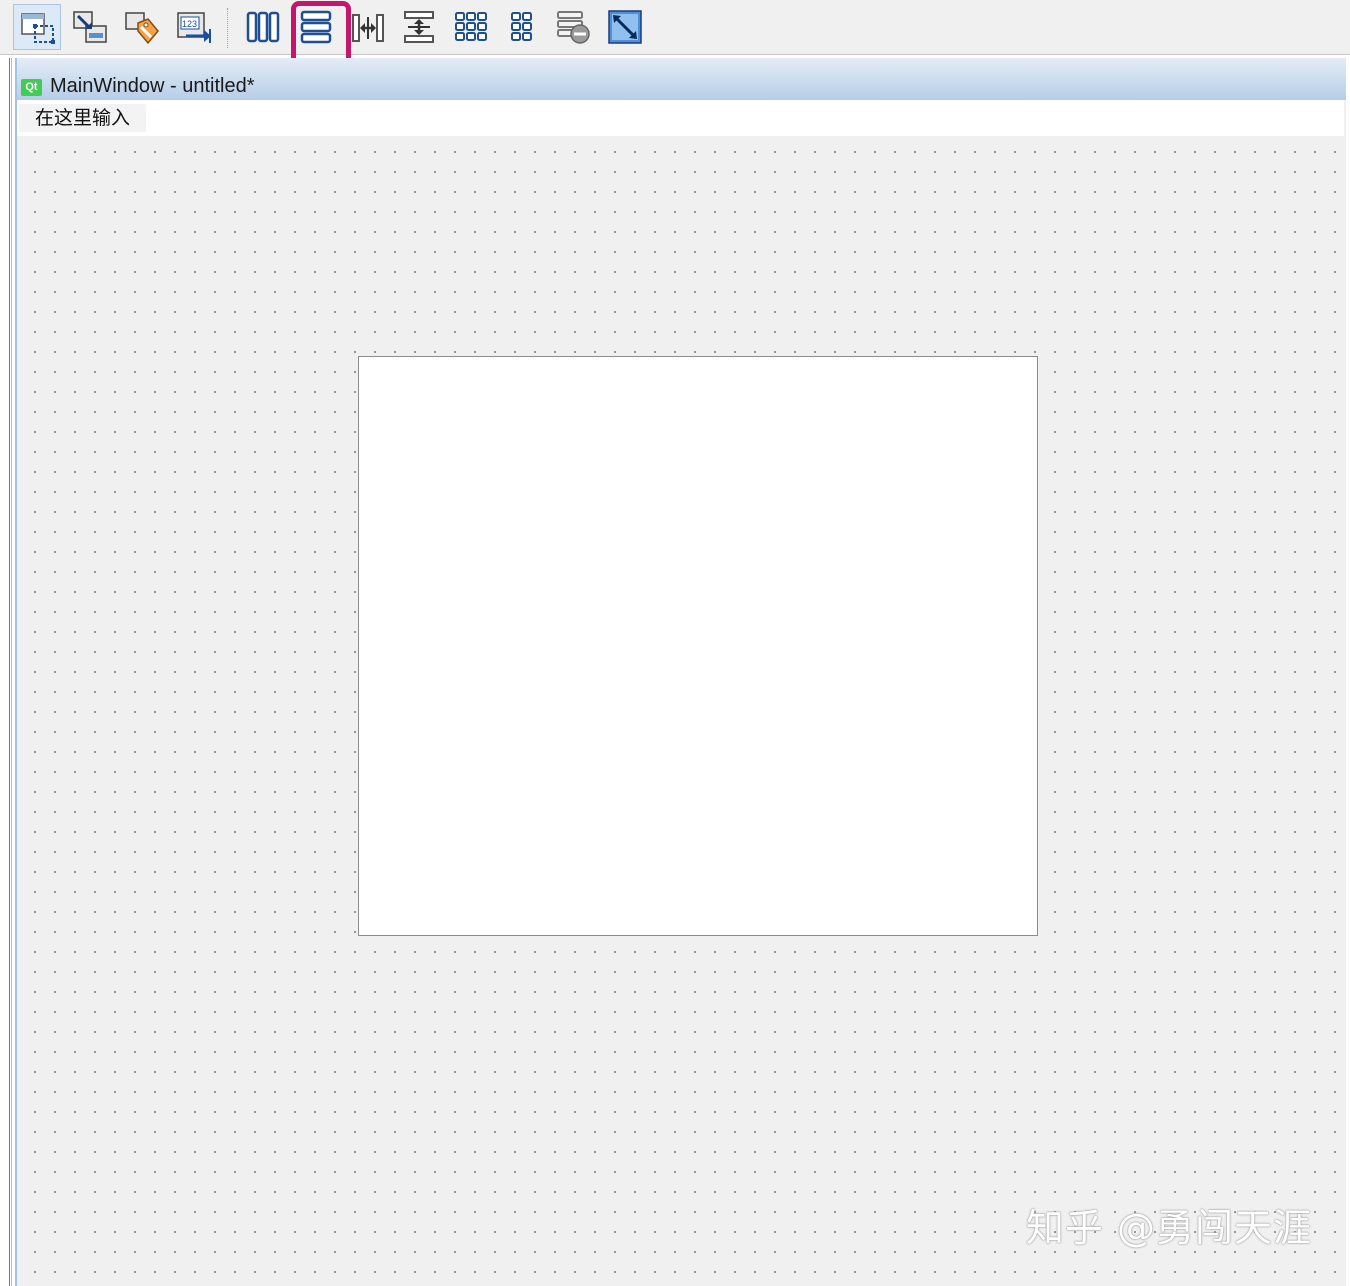  I want to click on menu-bar: 在这里输入, so click(680, 118).